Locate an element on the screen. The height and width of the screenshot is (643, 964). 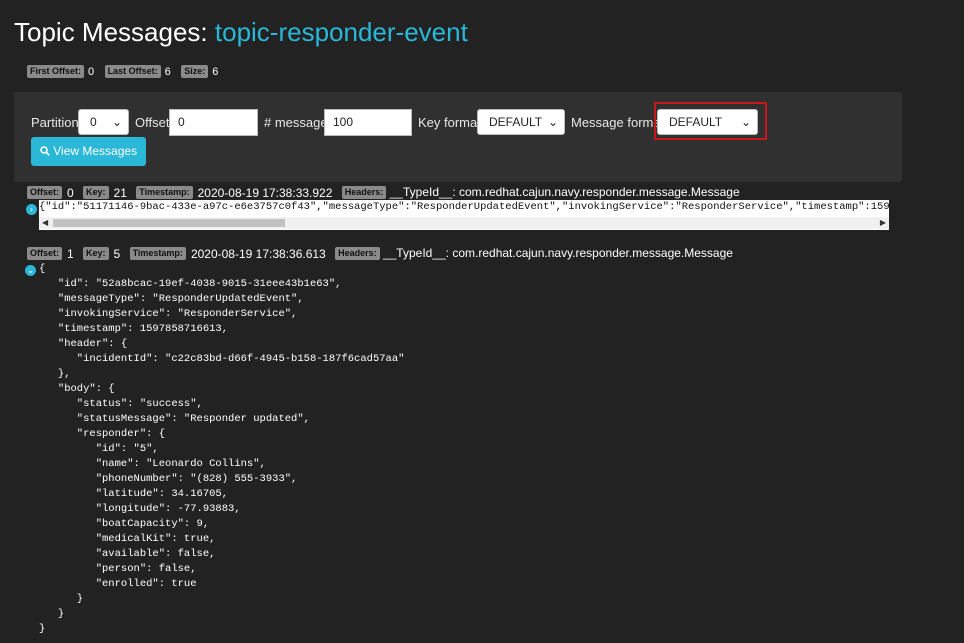
messages-count-input: 100 is located at coordinates (368, 122).